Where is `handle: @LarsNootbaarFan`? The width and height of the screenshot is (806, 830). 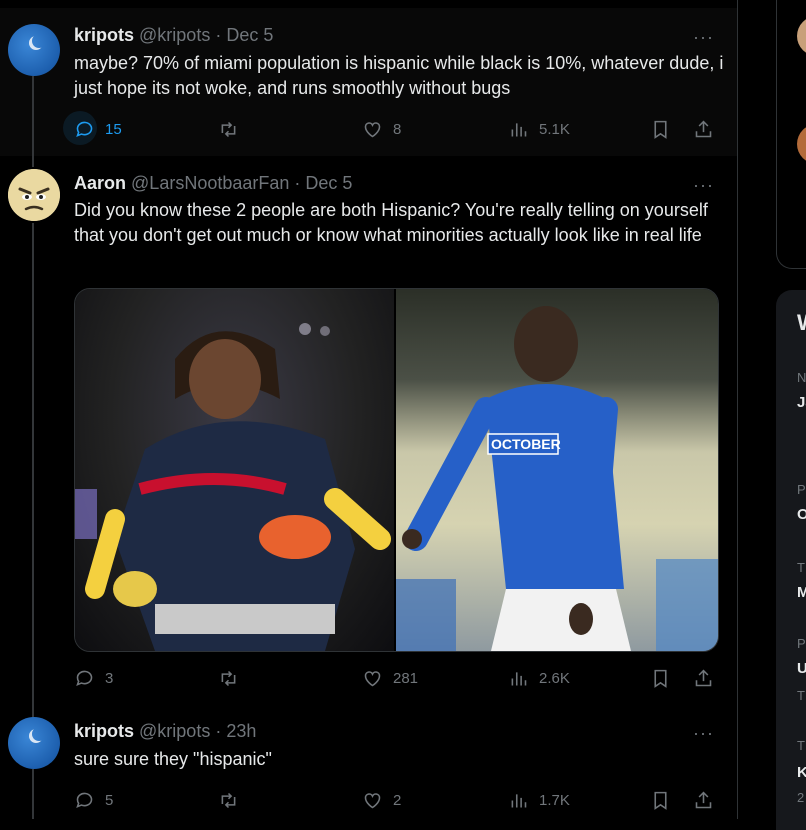 handle: @LarsNootbaarFan is located at coordinates (210, 183).